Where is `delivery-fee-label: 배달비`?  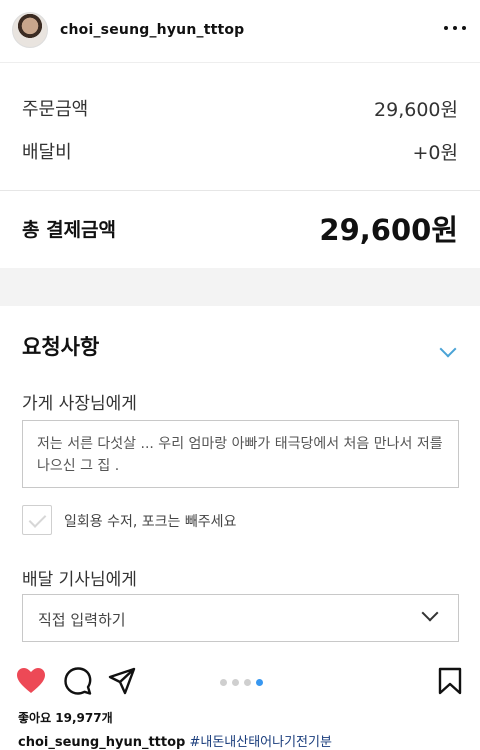 delivery-fee-label: 배달비 is located at coordinates (47, 152).